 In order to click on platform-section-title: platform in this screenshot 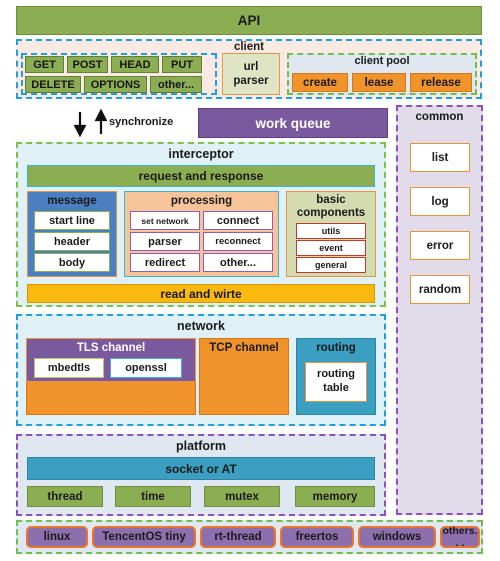, I will do `click(201, 445)`.